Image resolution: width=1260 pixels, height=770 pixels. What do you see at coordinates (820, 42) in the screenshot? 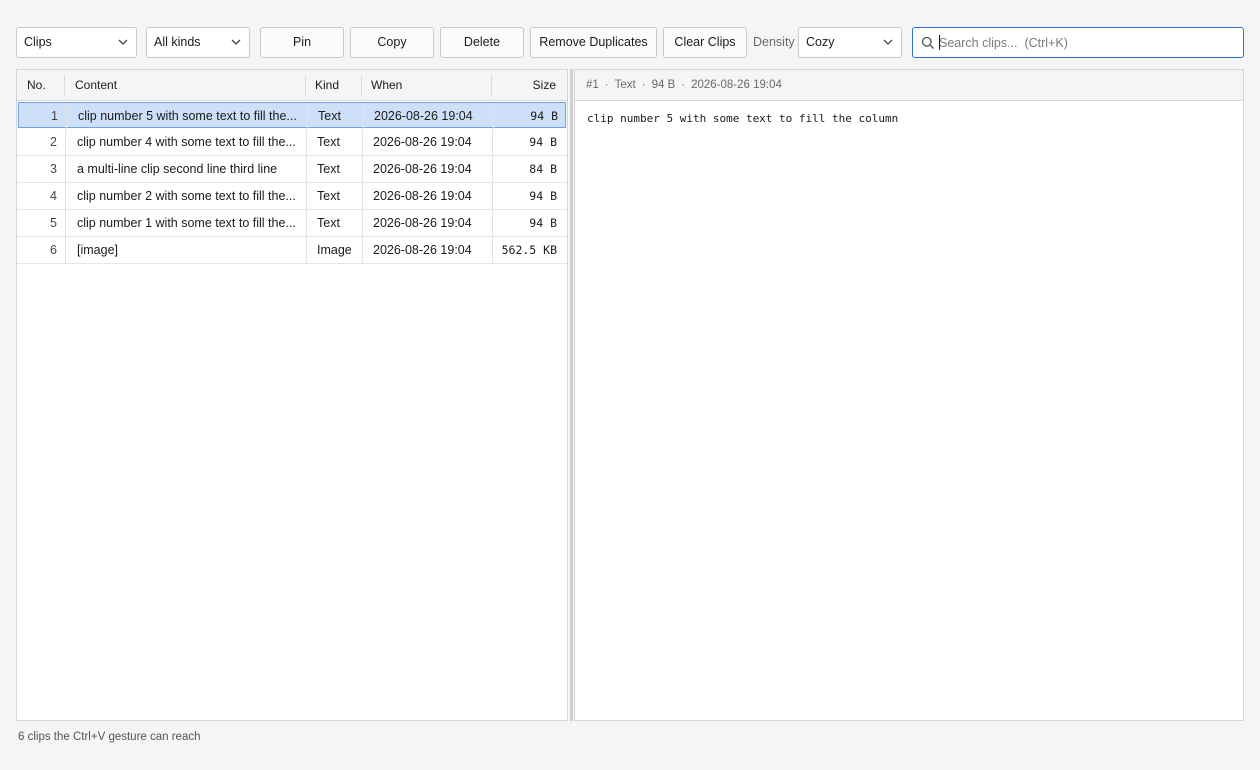
I see `density-select-value: Cozy` at bounding box center [820, 42].